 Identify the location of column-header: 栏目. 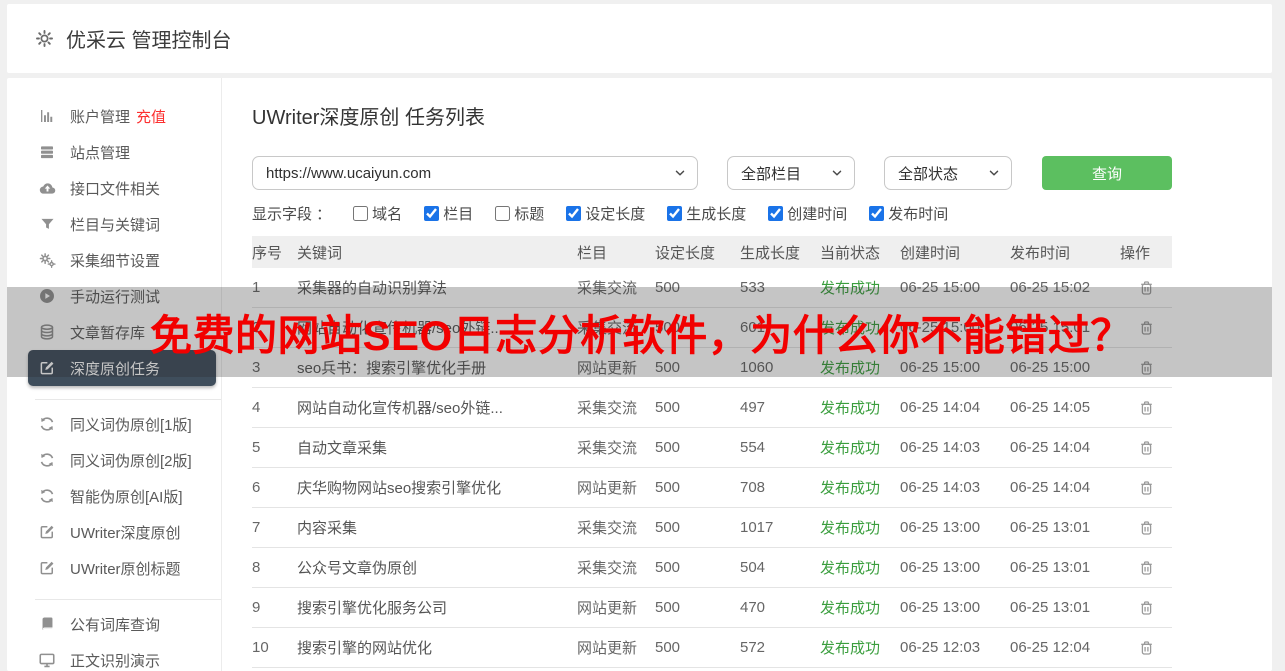
(592, 253).